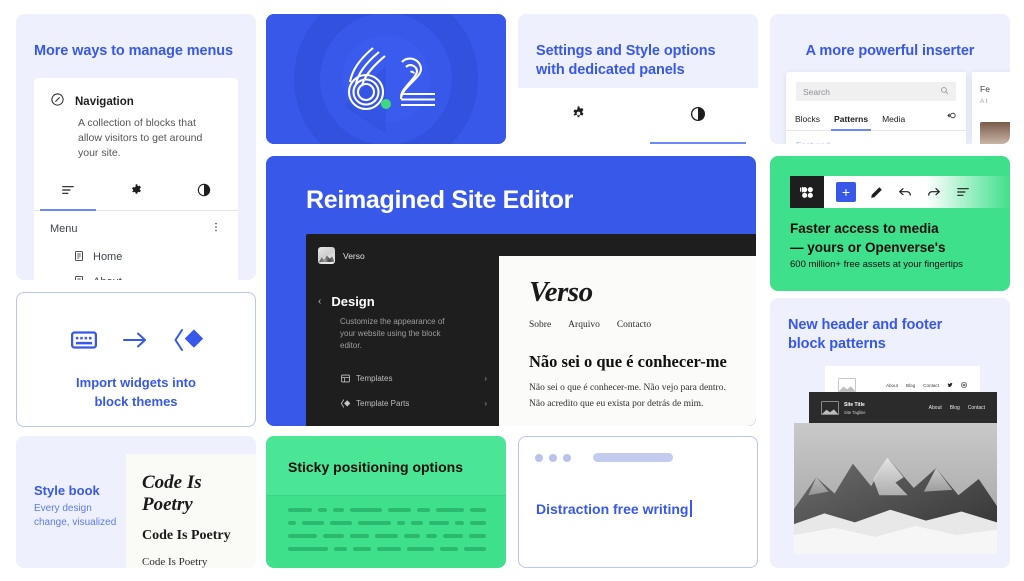 Image resolution: width=1024 pixels, height=581 pixels. I want to click on url-bar, so click(633, 457).